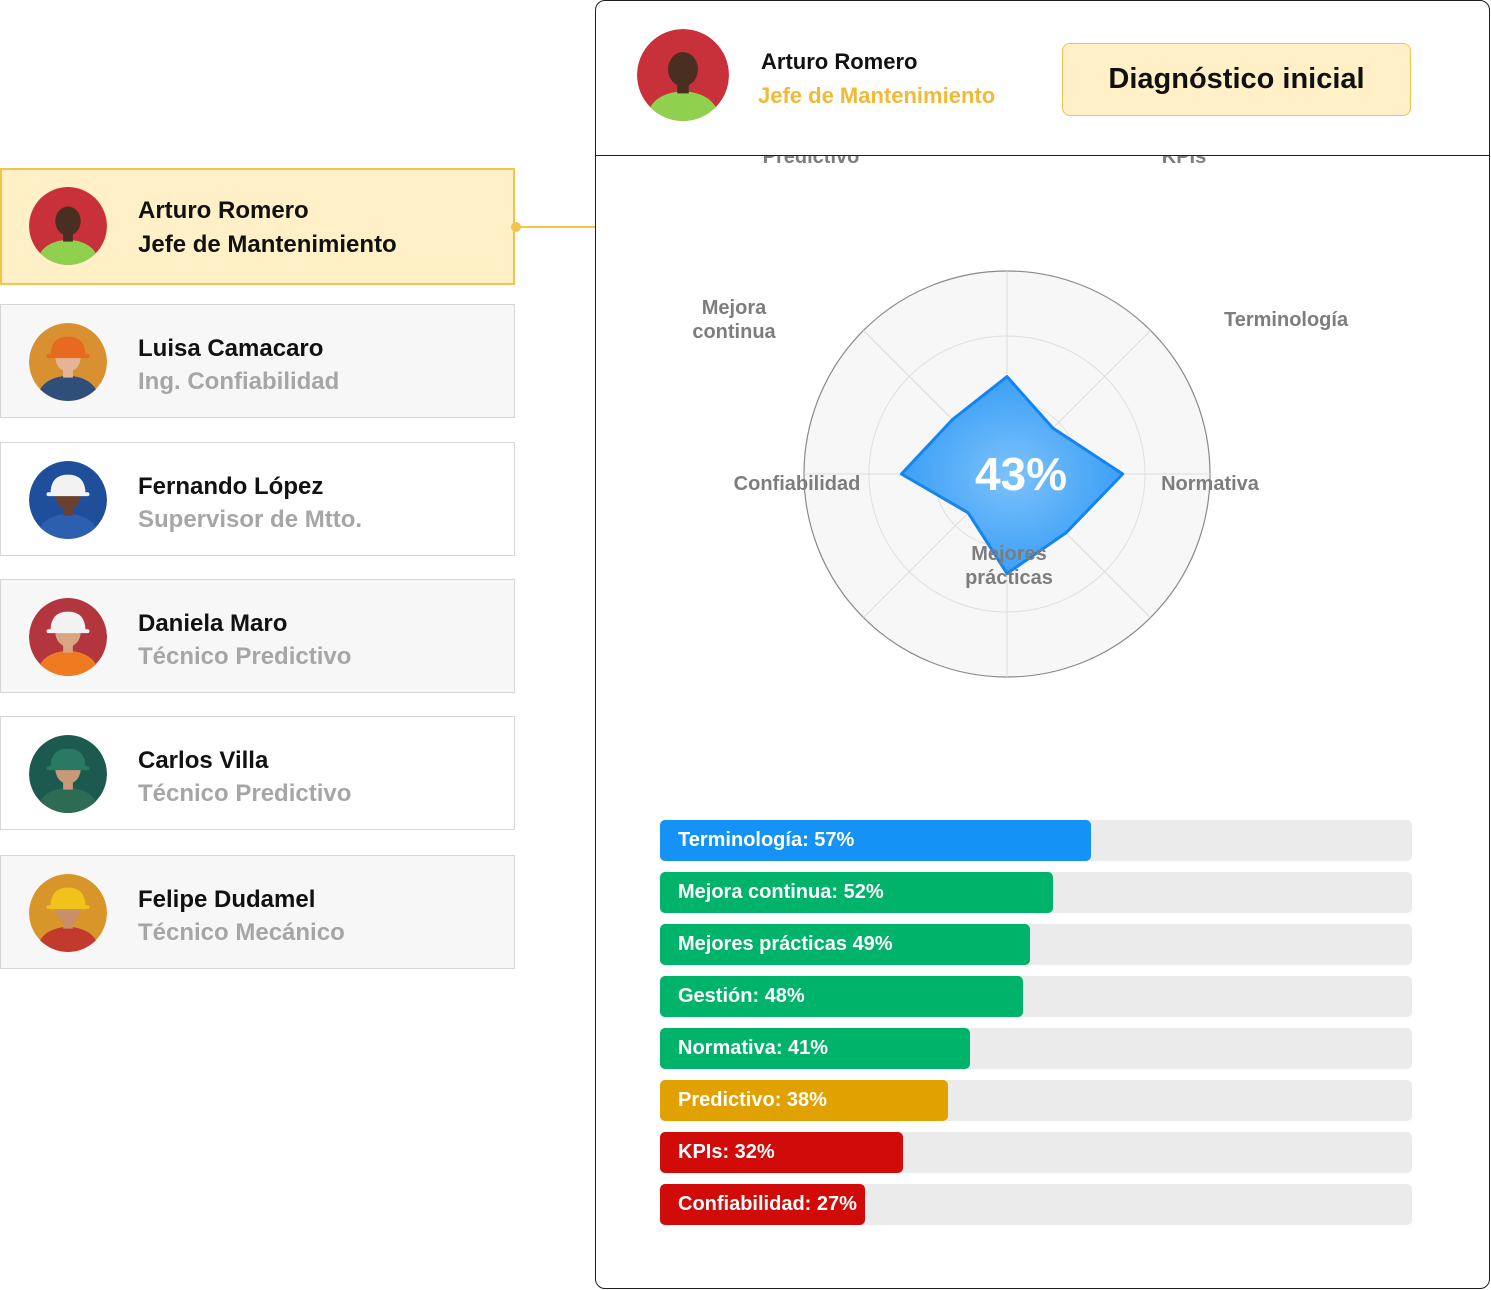 The image size is (1491, 1290). I want to click on score-bar: Mejora continua: 52%, so click(1036, 892).